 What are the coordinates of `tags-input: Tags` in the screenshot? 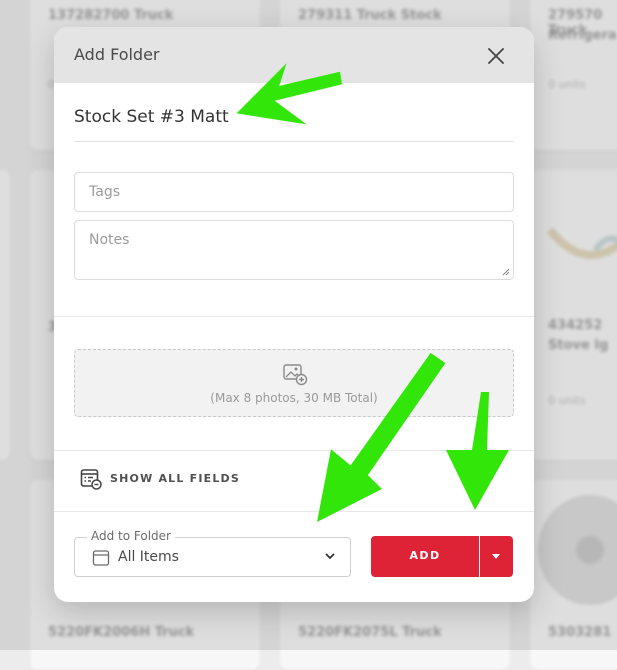 It's located at (294, 192).